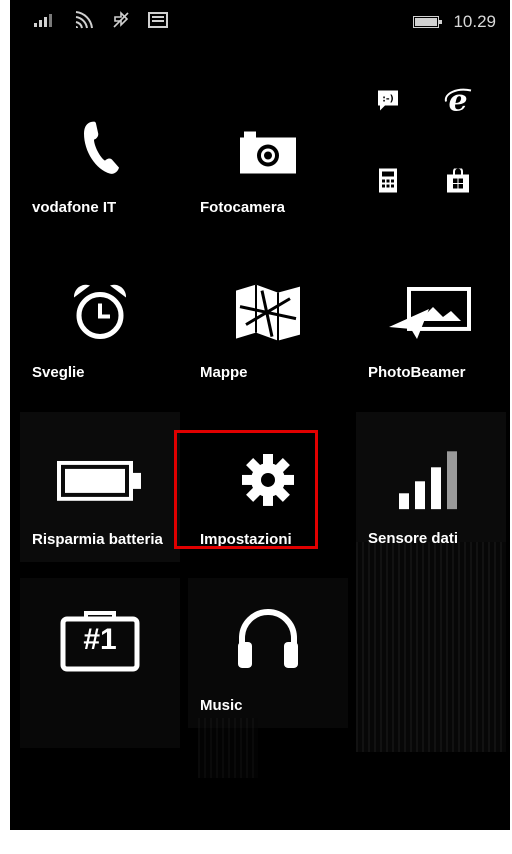  Describe the element at coordinates (100, 640) in the screenshot. I see `app-number-one-badge: #1` at that location.